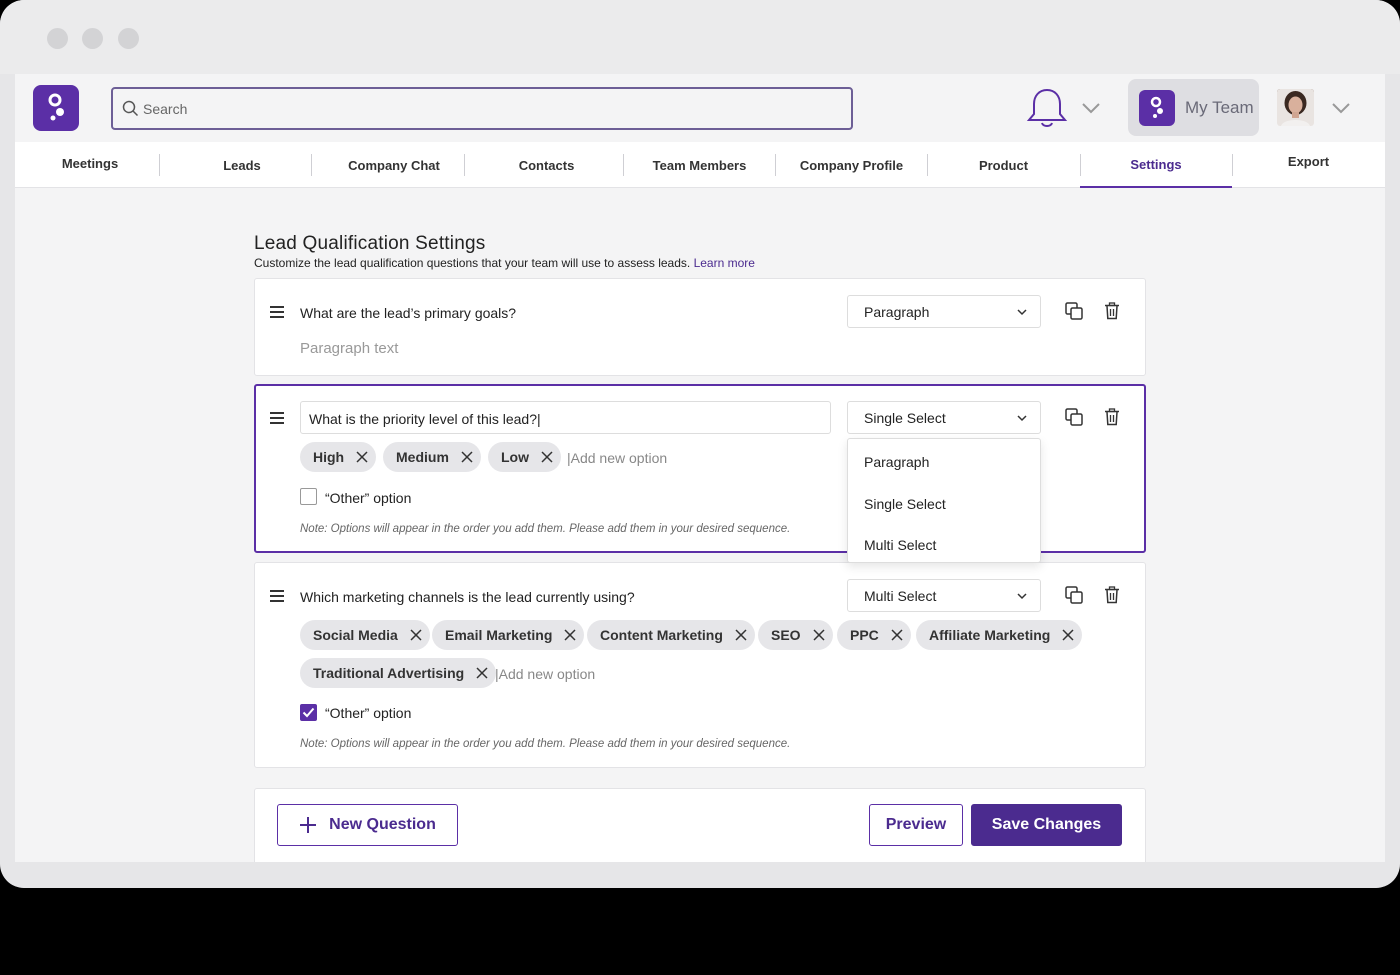 This screenshot has width=1400, height=975. What do you see at coordinates (389, 673) in the screenshot?
I see `option-label: Traditional Advertising` at bounding box center [389, 673].